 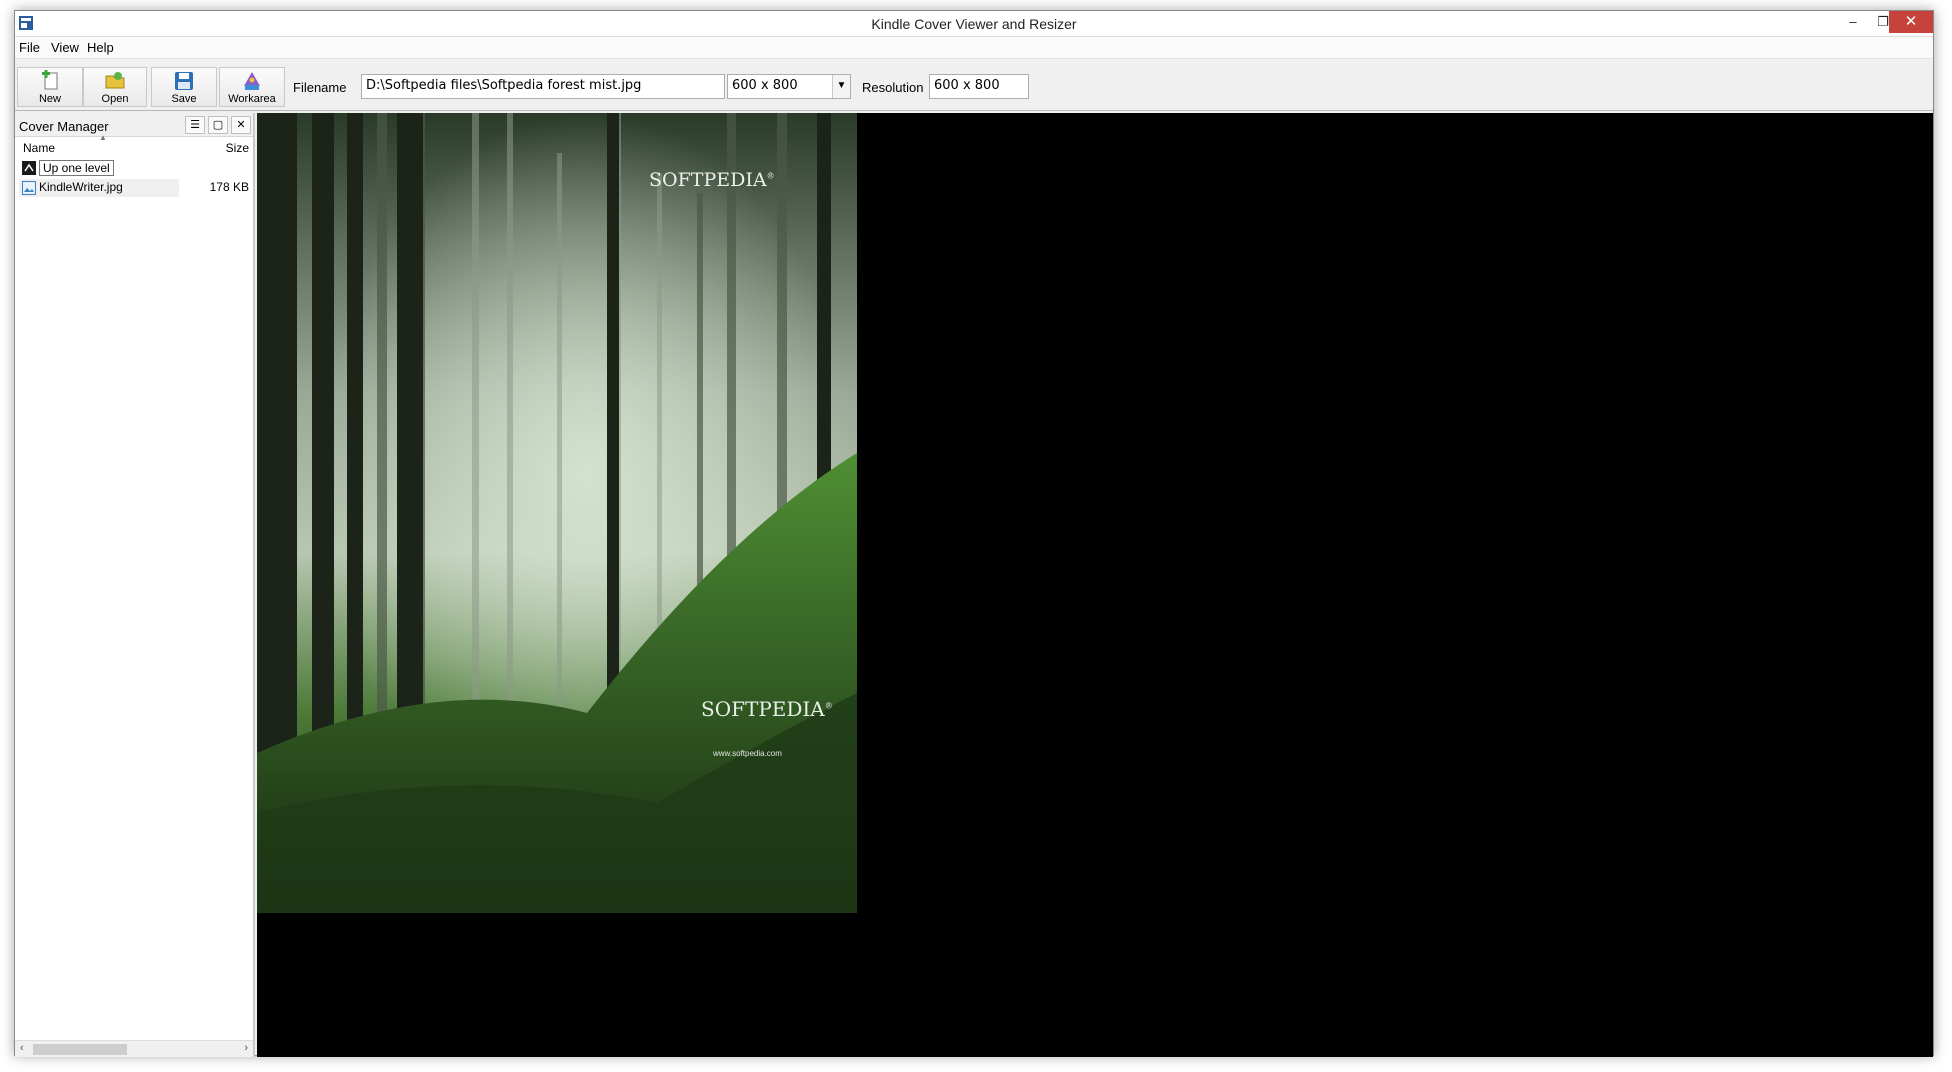 I want to click on list-item-file: KindleWriter.jpg, so click(x=99, y=188).